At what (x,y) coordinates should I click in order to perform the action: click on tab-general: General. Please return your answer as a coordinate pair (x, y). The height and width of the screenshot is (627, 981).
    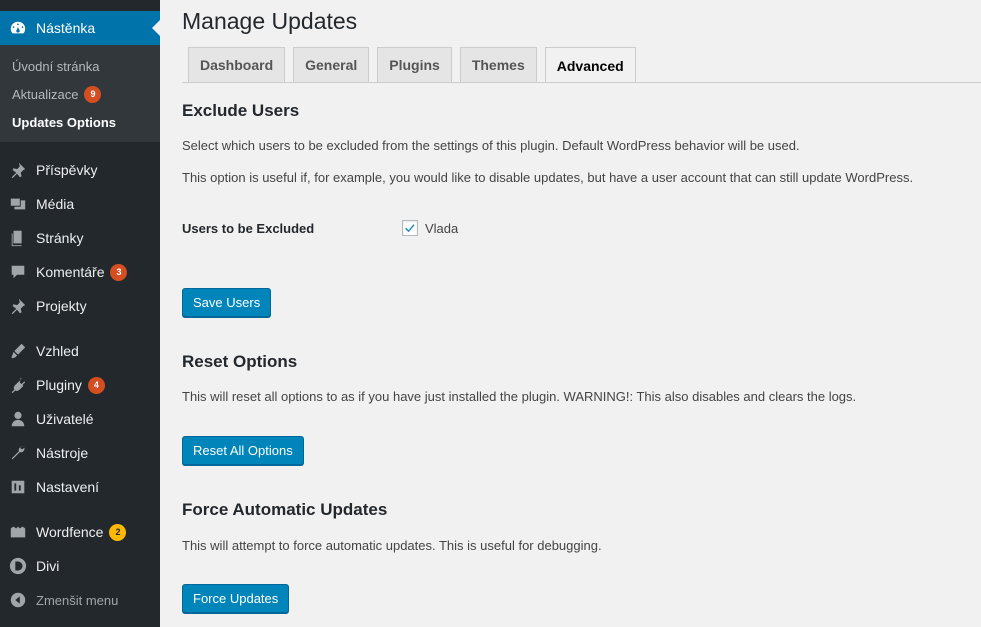
    Looking at the image, I should click on (331, 64).